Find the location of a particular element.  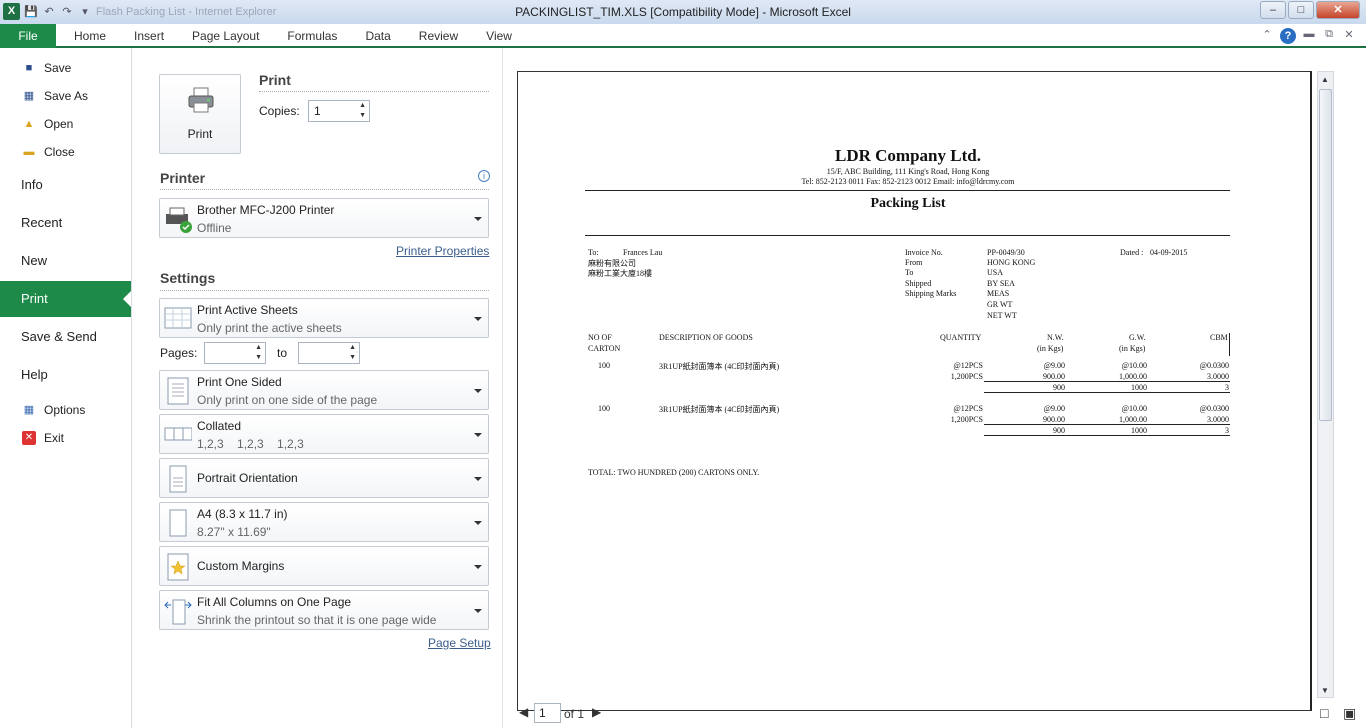

info-icon: i is located at coordinates (484, 176).